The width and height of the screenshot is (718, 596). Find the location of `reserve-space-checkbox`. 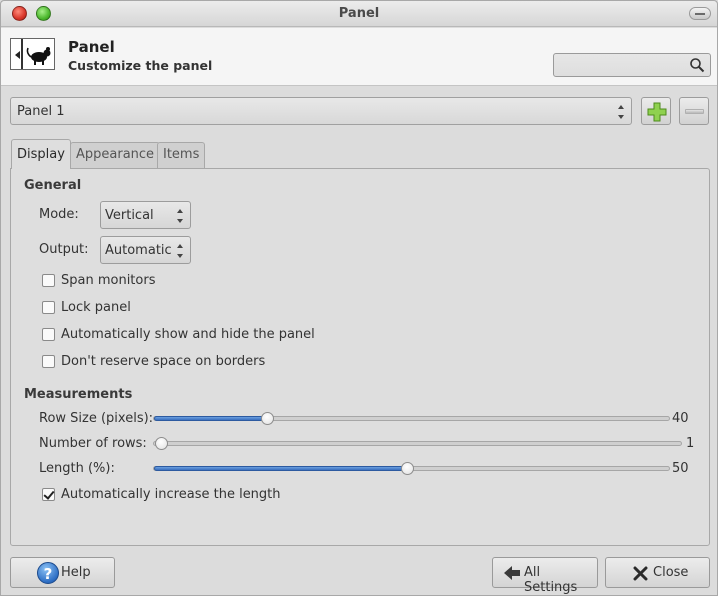

reserve-space-checkbox is located at coordinates (48, 361).